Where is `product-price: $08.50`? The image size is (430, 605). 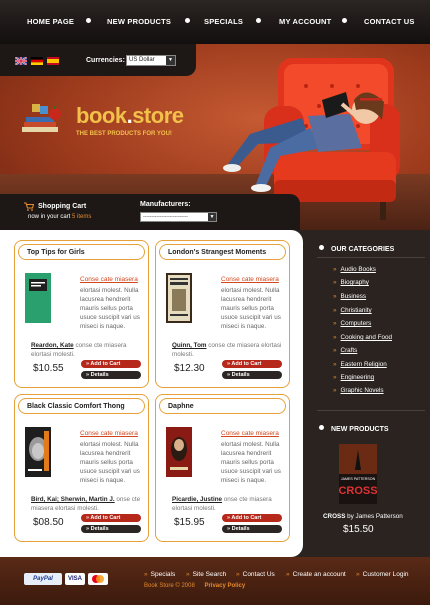 product-price: $08.50 is located at coordinates (48, 522).